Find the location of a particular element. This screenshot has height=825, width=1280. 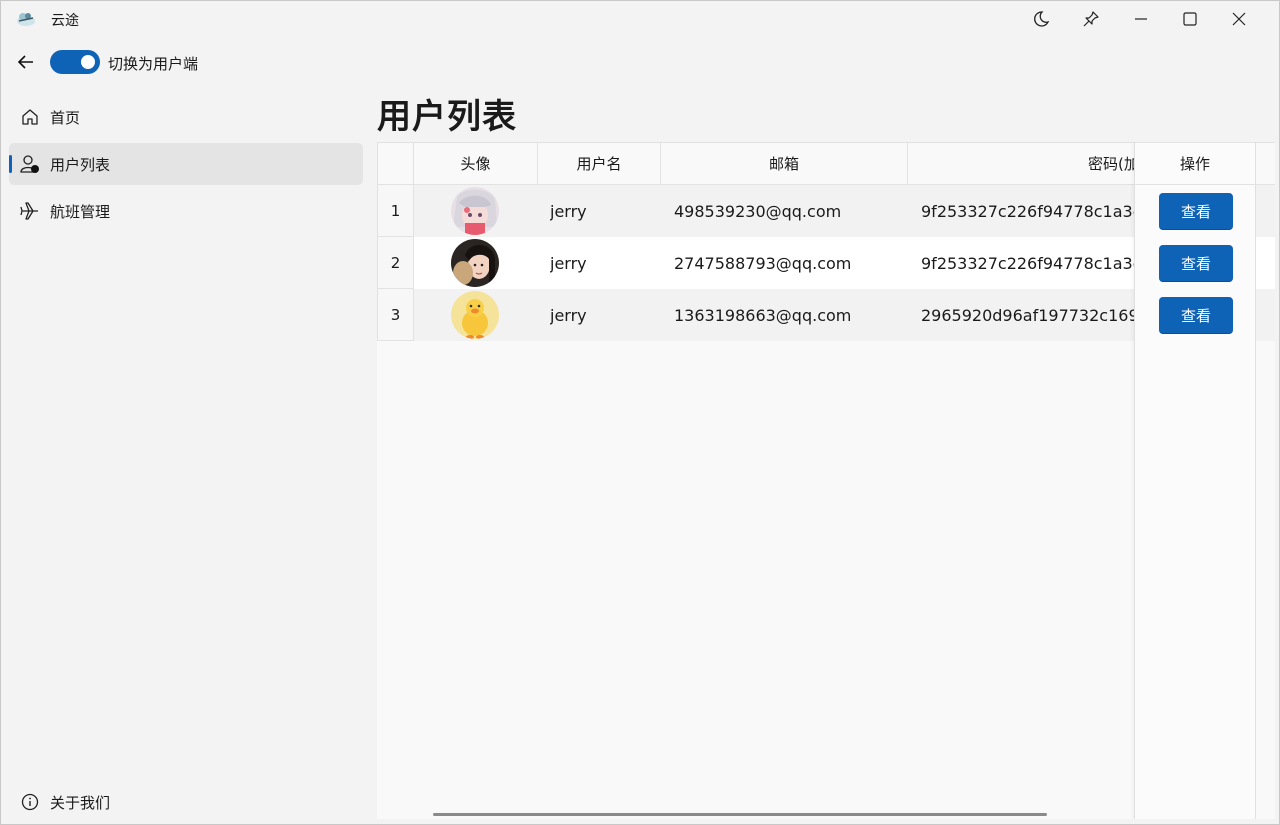

column-header-email: 邮箱 is located at coordinates (784, 163).